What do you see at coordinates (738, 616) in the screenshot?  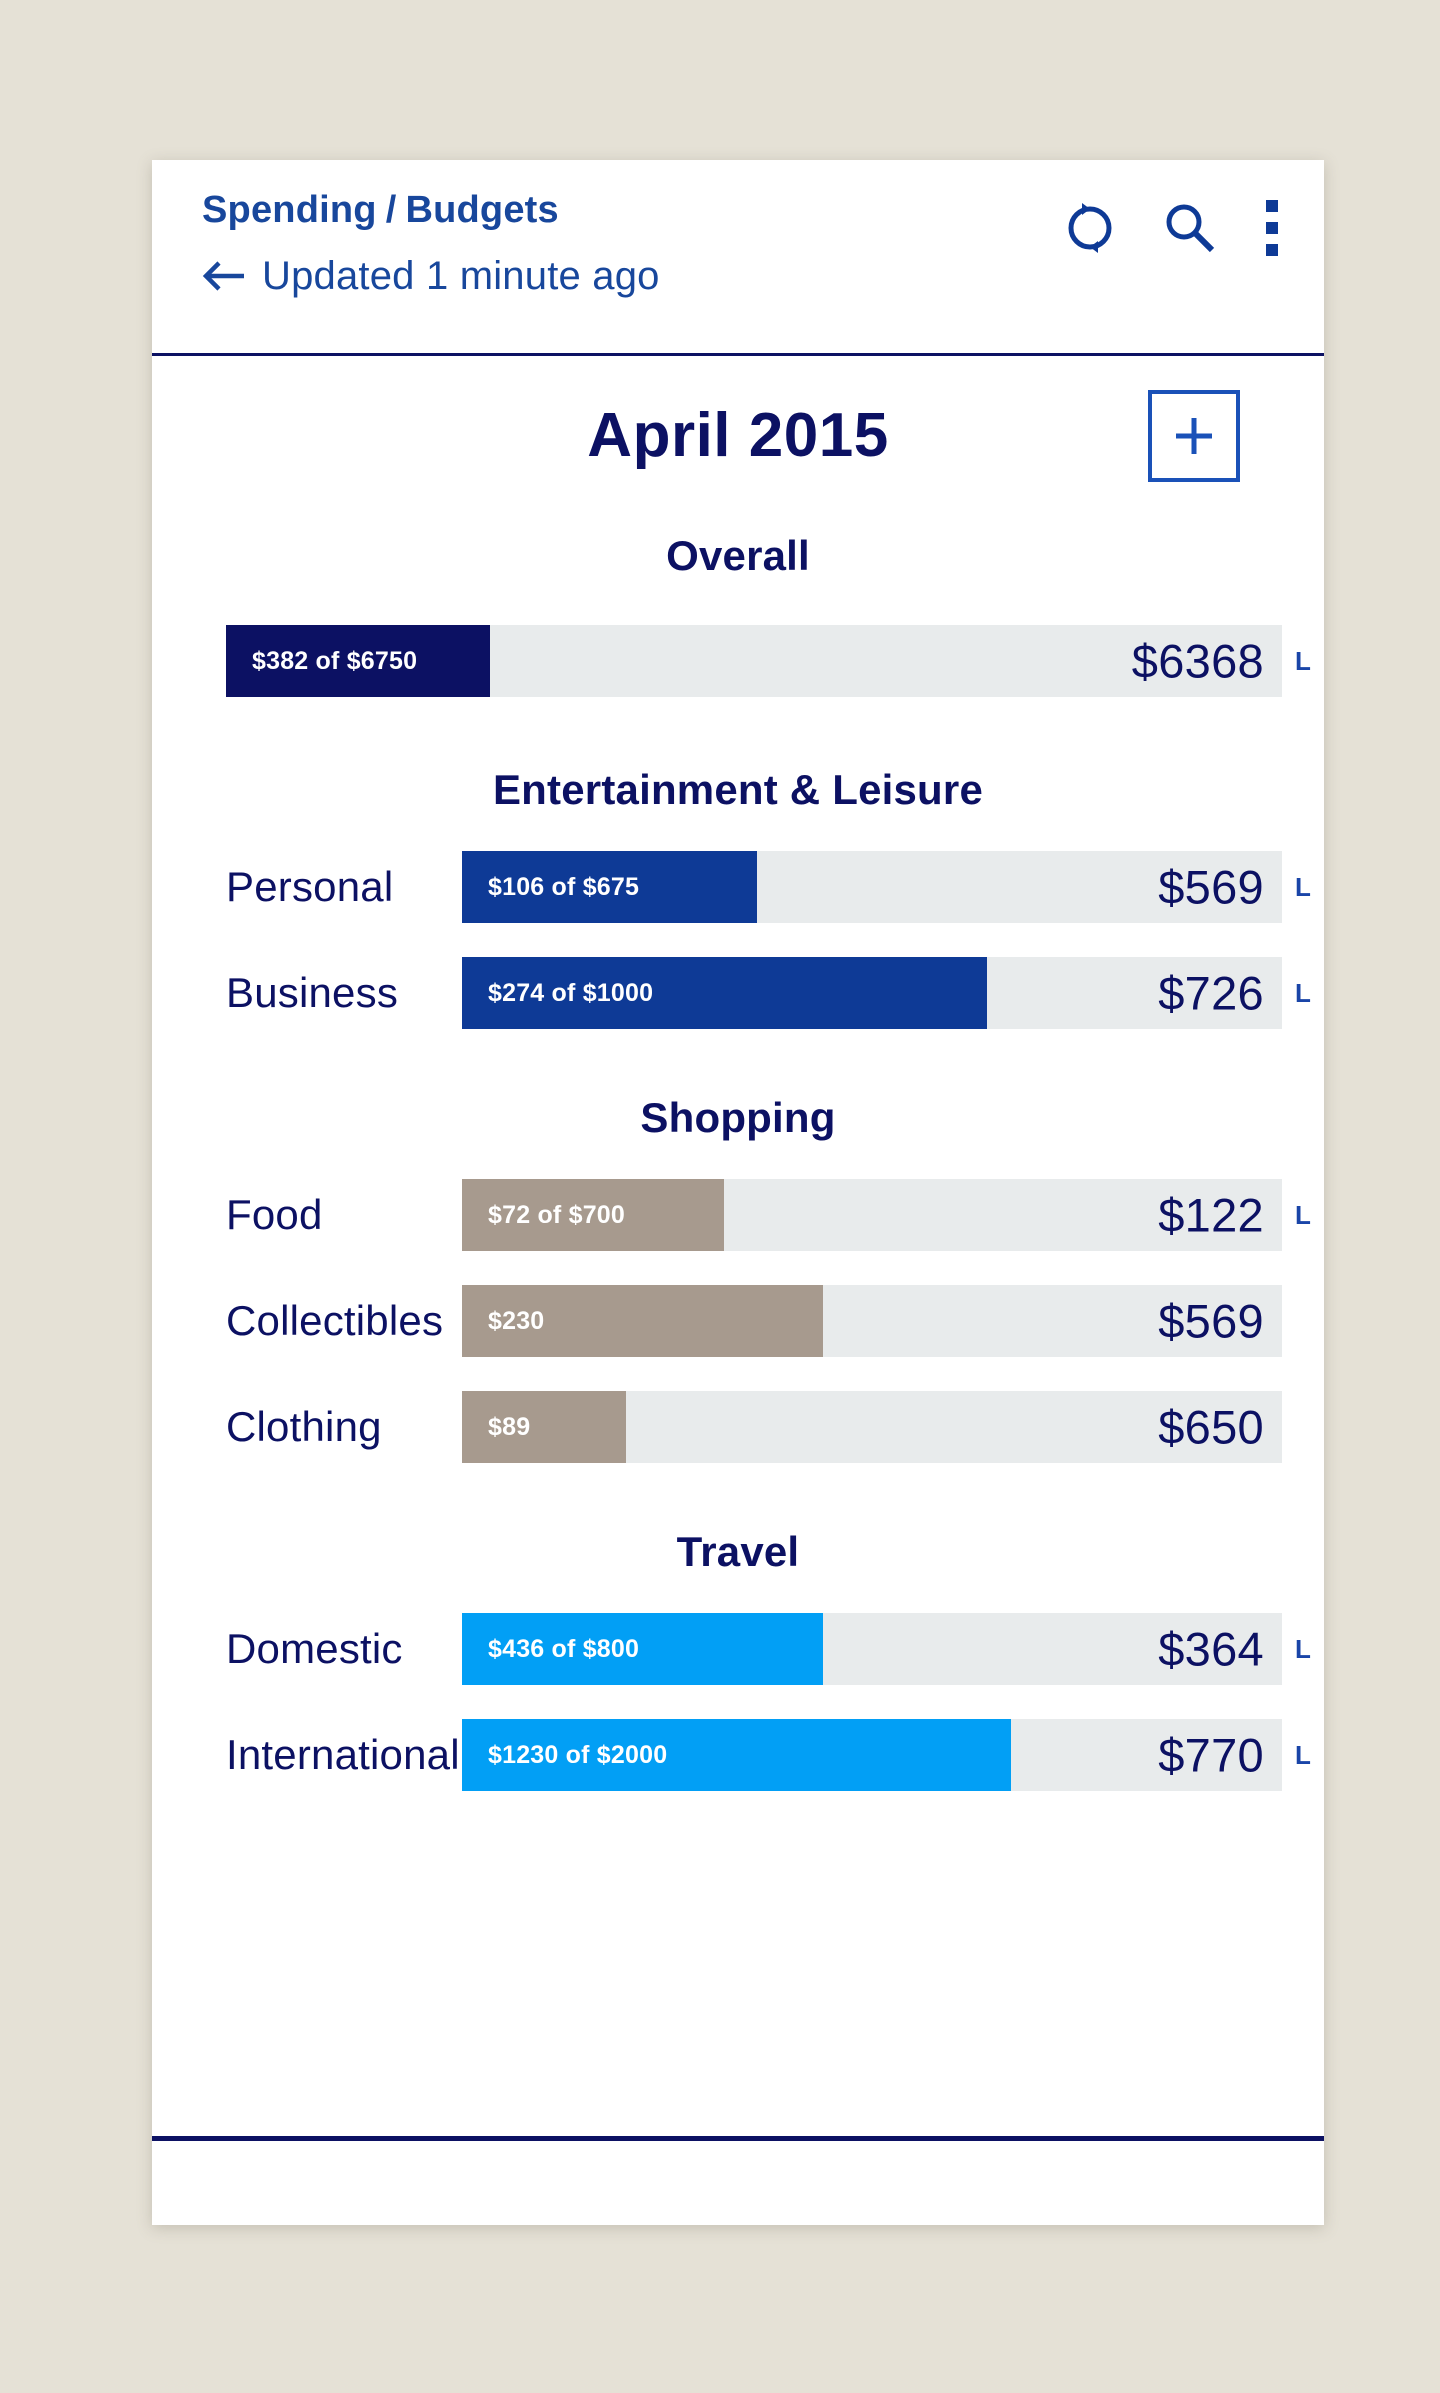 I see `budget-section: Overall $382 of $6750 $6368 L` at bounding box center [738, 616].